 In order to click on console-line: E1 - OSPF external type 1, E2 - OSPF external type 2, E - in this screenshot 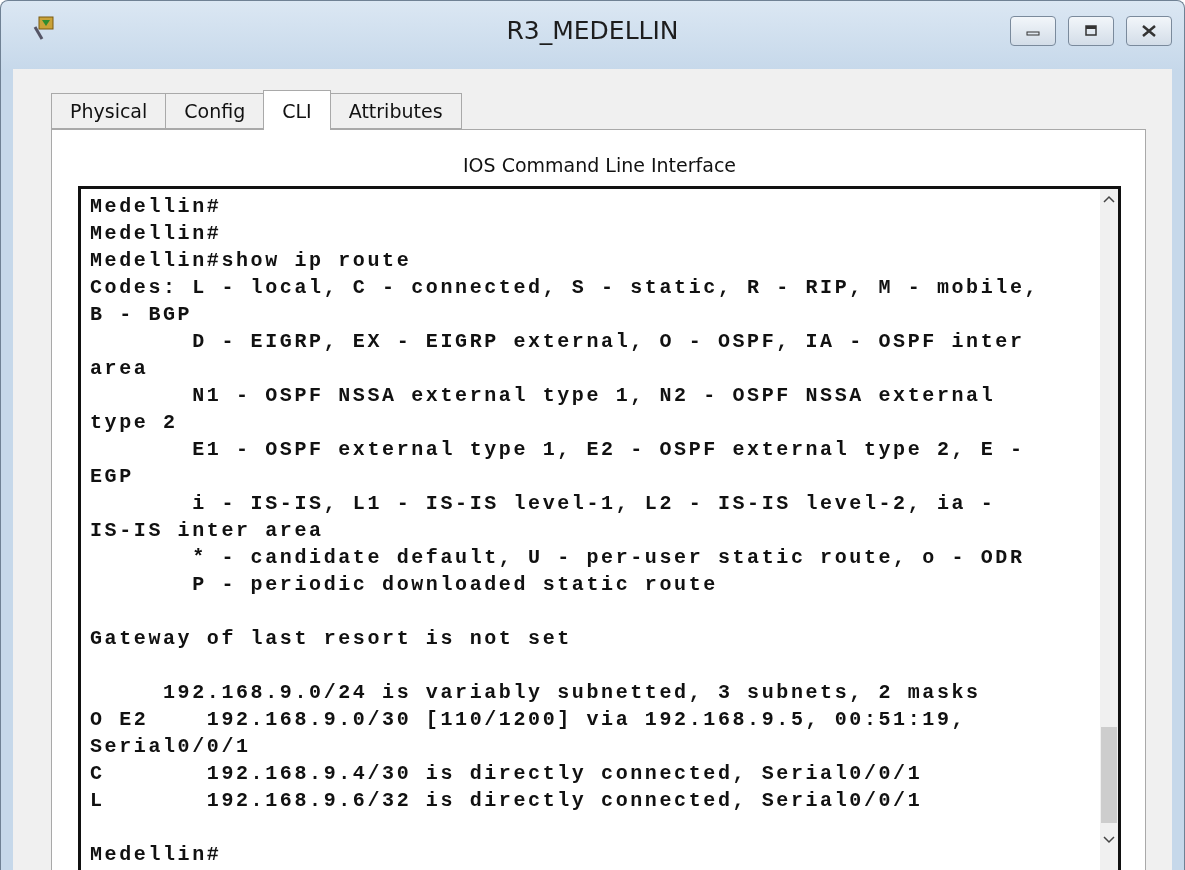, I will do `click(608, 450)`.